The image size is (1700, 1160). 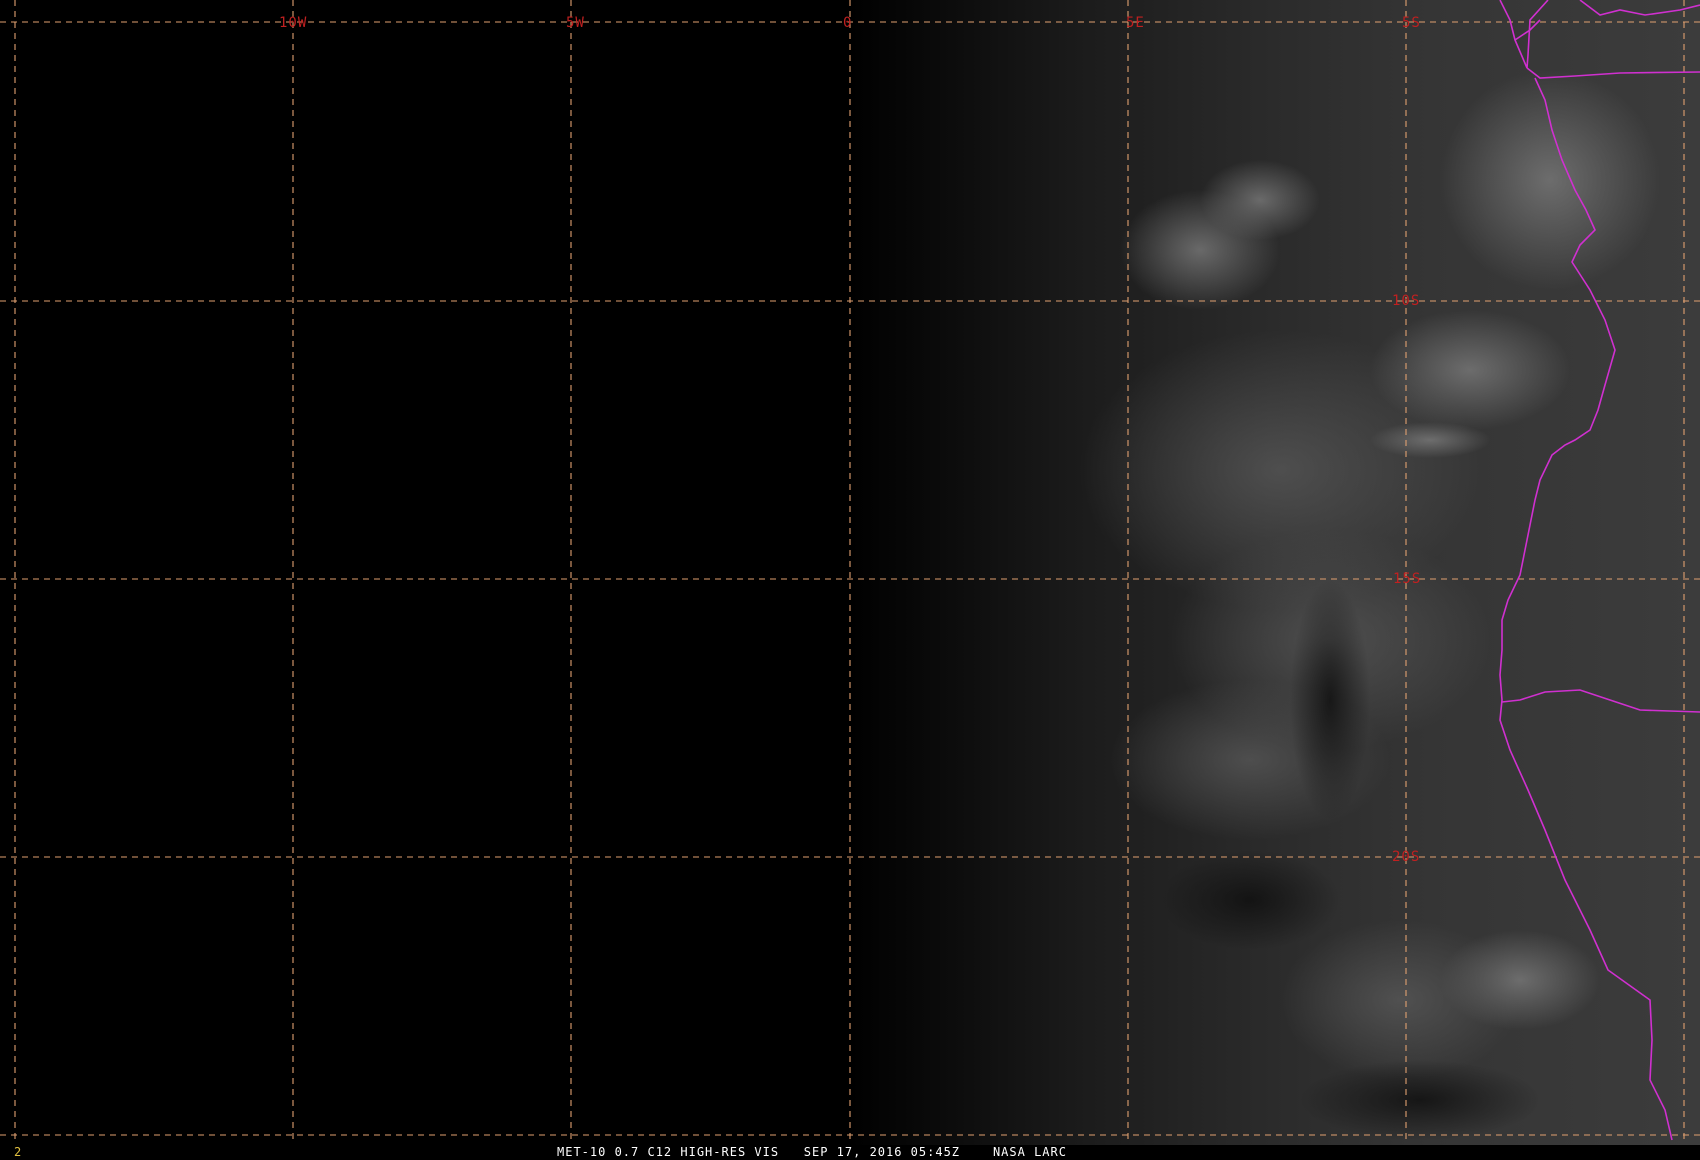 I want to click on credit: NASA LARC, so click(x=1029, y=1152).